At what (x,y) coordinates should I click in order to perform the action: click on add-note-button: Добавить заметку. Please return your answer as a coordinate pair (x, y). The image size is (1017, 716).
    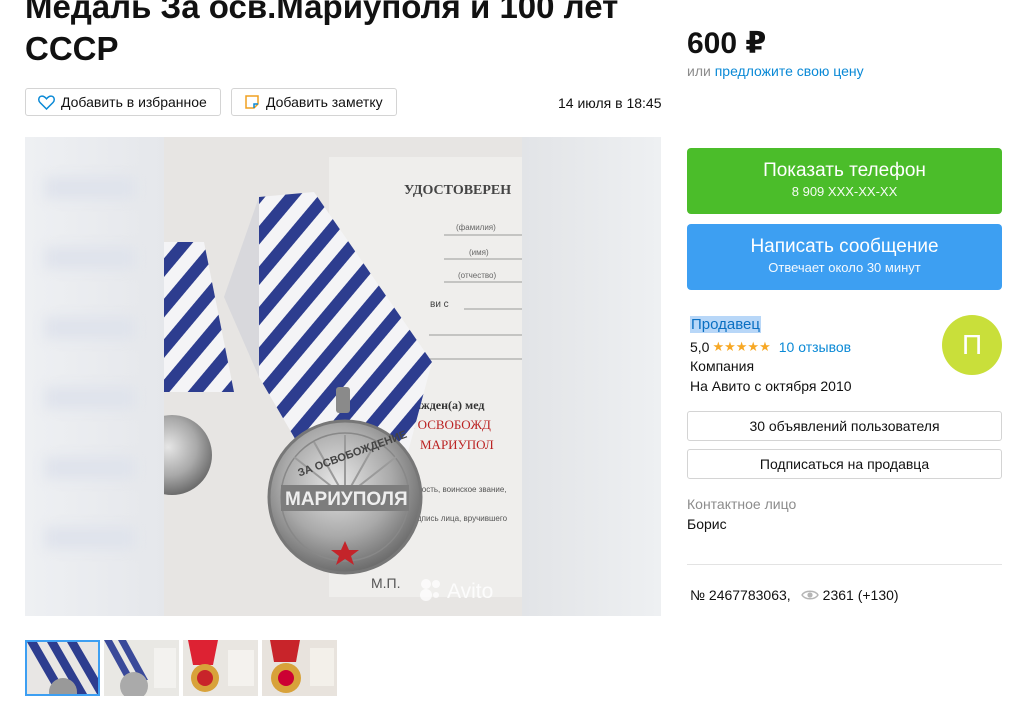
    Looking at the image, I should click on (314, 102).